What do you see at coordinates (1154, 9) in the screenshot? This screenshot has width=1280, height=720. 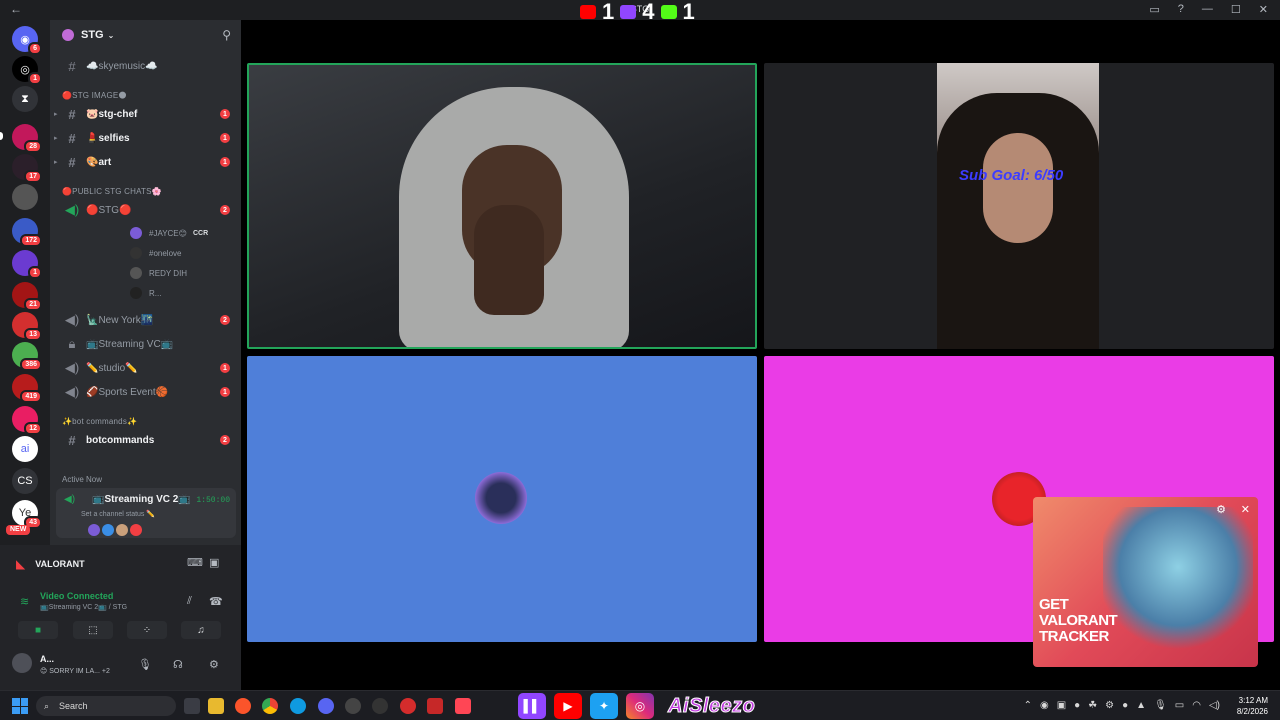 I see `inbox-icon: ▭` at bounding box center [1154, 9].